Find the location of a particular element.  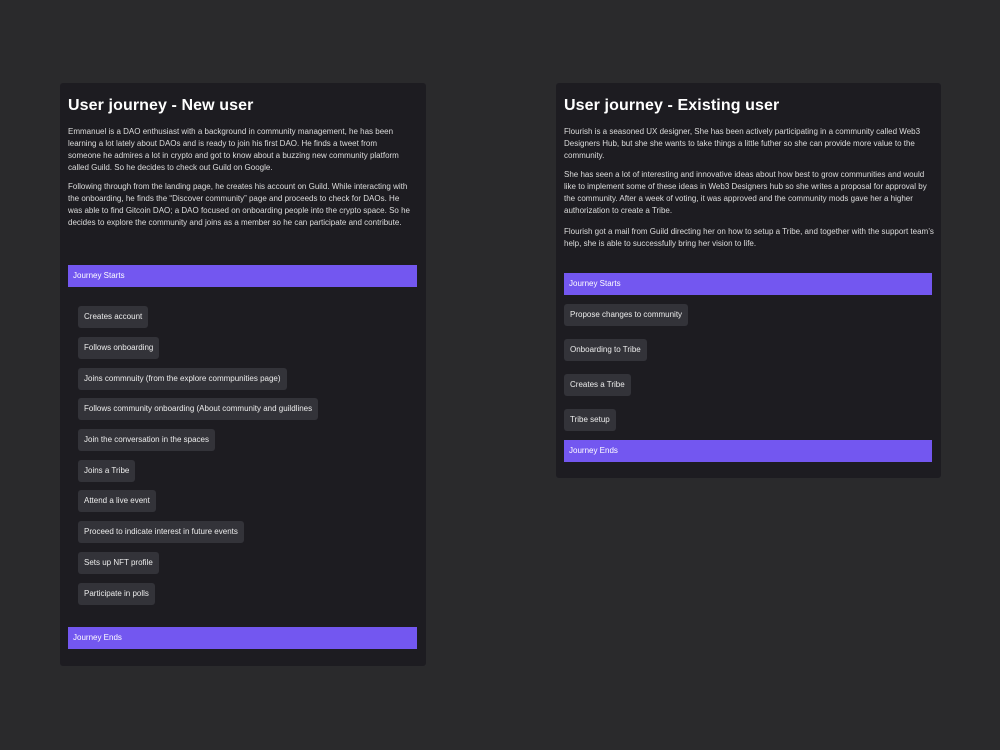

new-user-step: Participate in polls is located at coordinates (116, 594).